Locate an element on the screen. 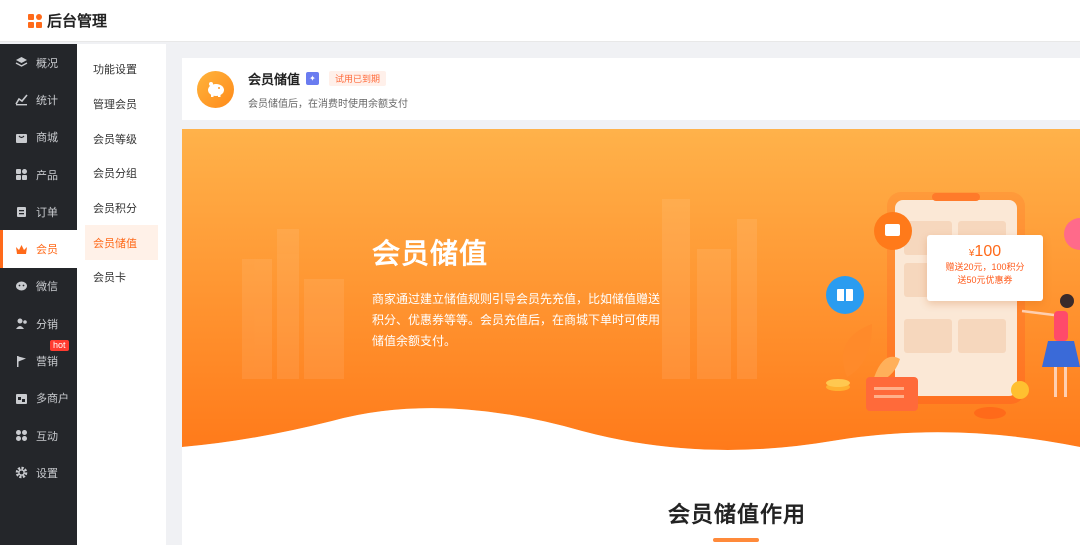  sidebar-item-distribution: 分销 is located at coordinates (38, 323).